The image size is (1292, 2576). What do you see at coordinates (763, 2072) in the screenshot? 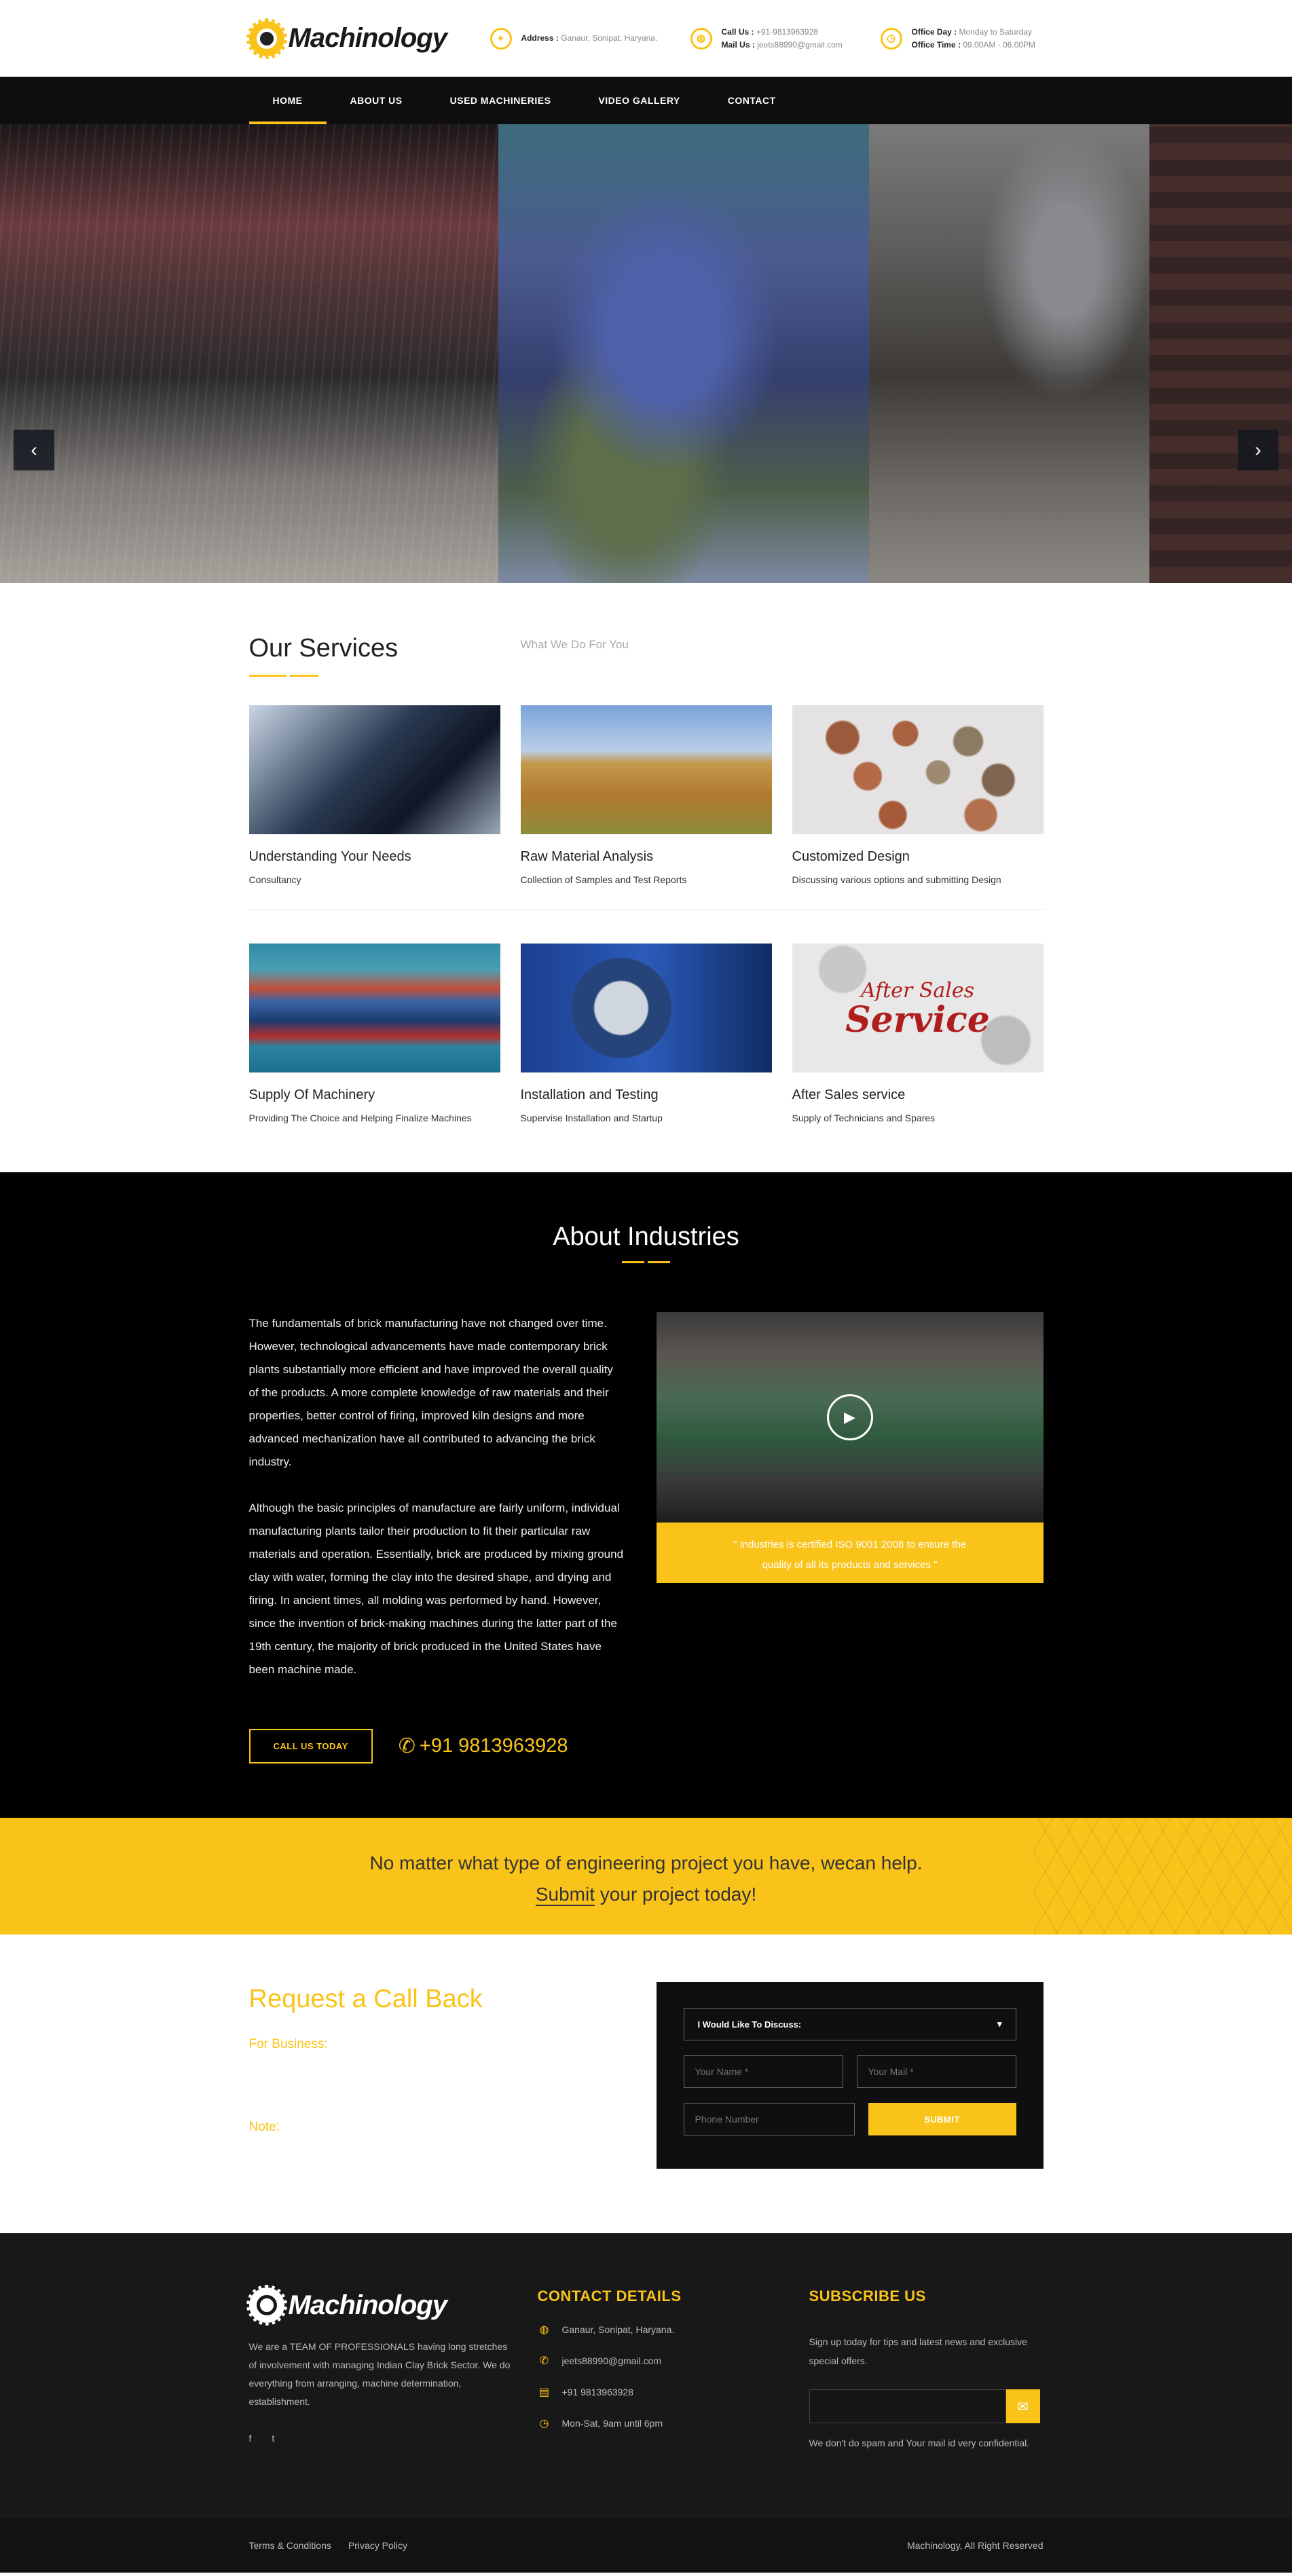
I see `name-input` at bounding box center [763, 2072].